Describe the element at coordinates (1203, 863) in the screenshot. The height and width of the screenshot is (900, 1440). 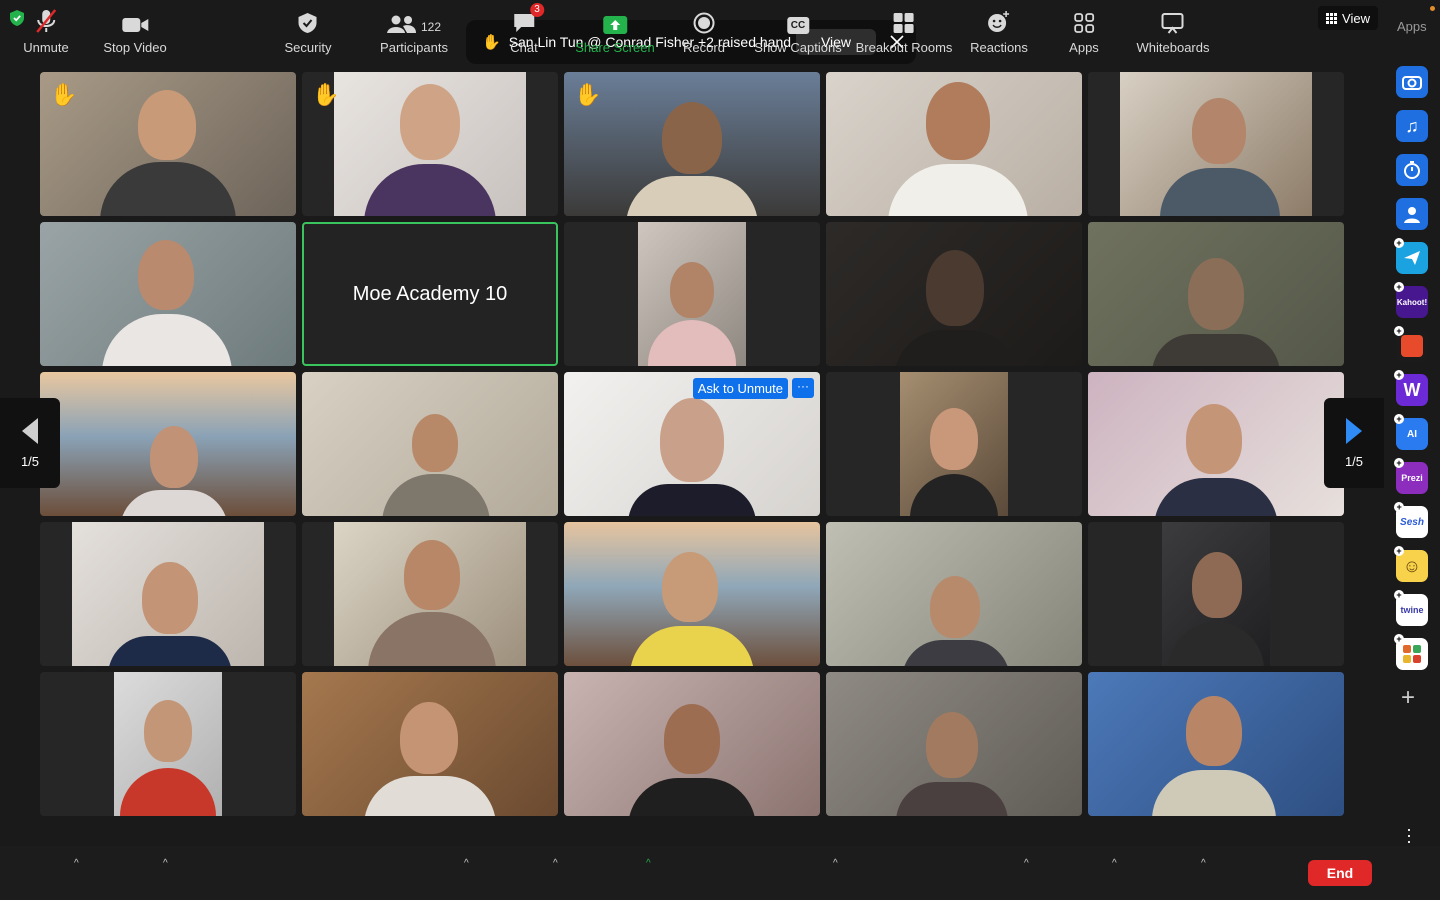
I see `whiteboards-options-caret-icon: ^` at that location.